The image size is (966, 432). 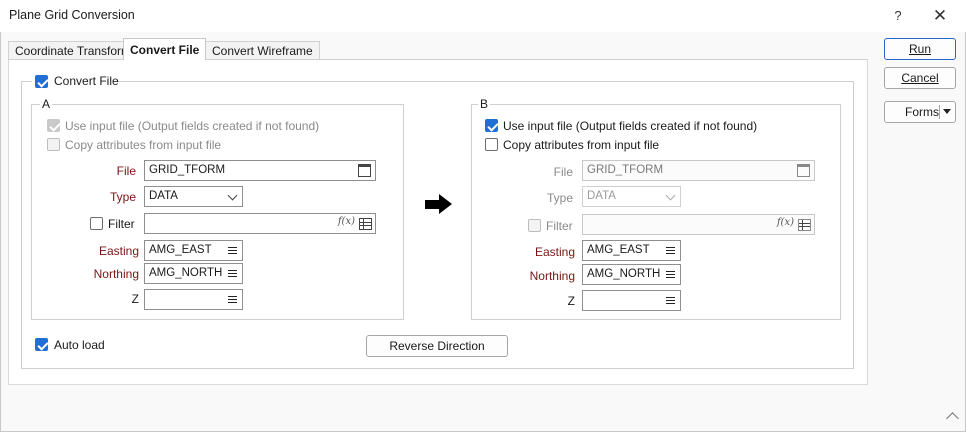 What do you see at coordinates (260, 170) in the screenshot?
I see `a-file-input: GRID_TFORM` at bounding box center [260, 170].